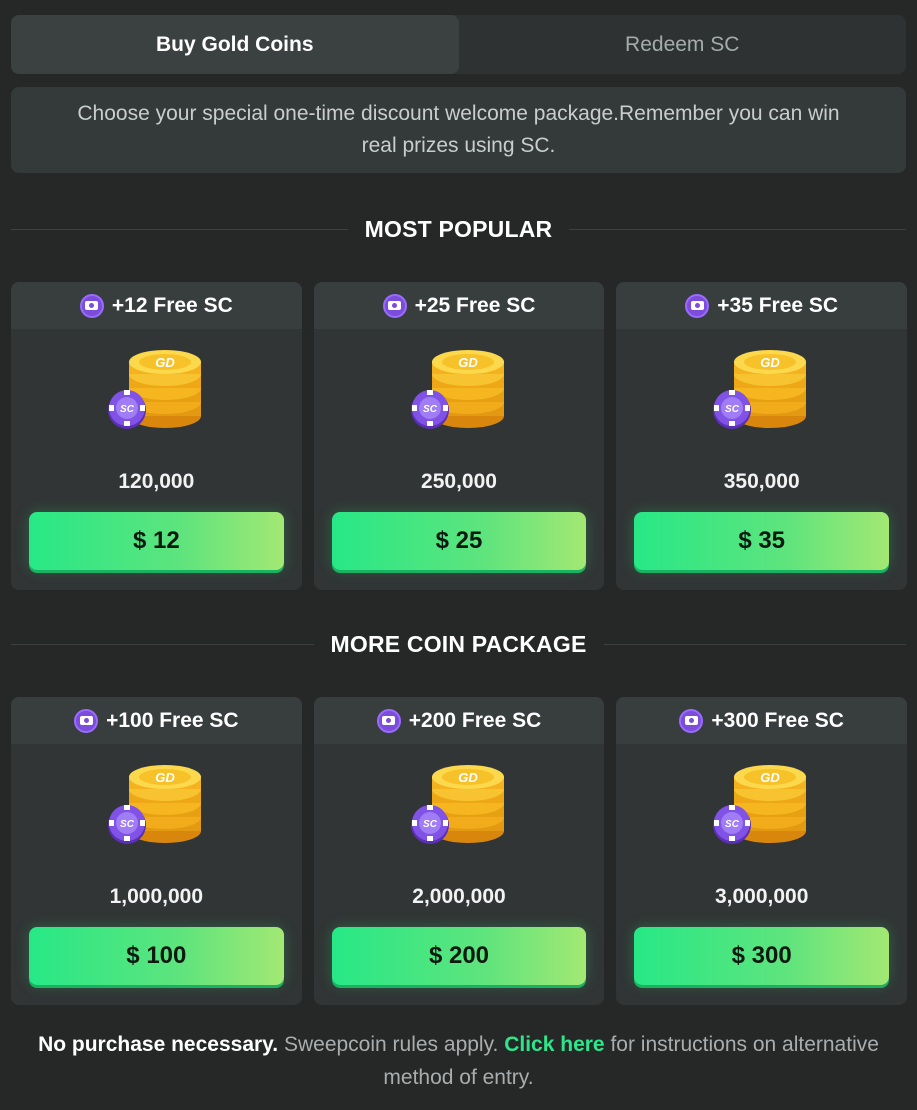  I want to click on package-bonus-header: +12 Free SC, so click(156, 305).